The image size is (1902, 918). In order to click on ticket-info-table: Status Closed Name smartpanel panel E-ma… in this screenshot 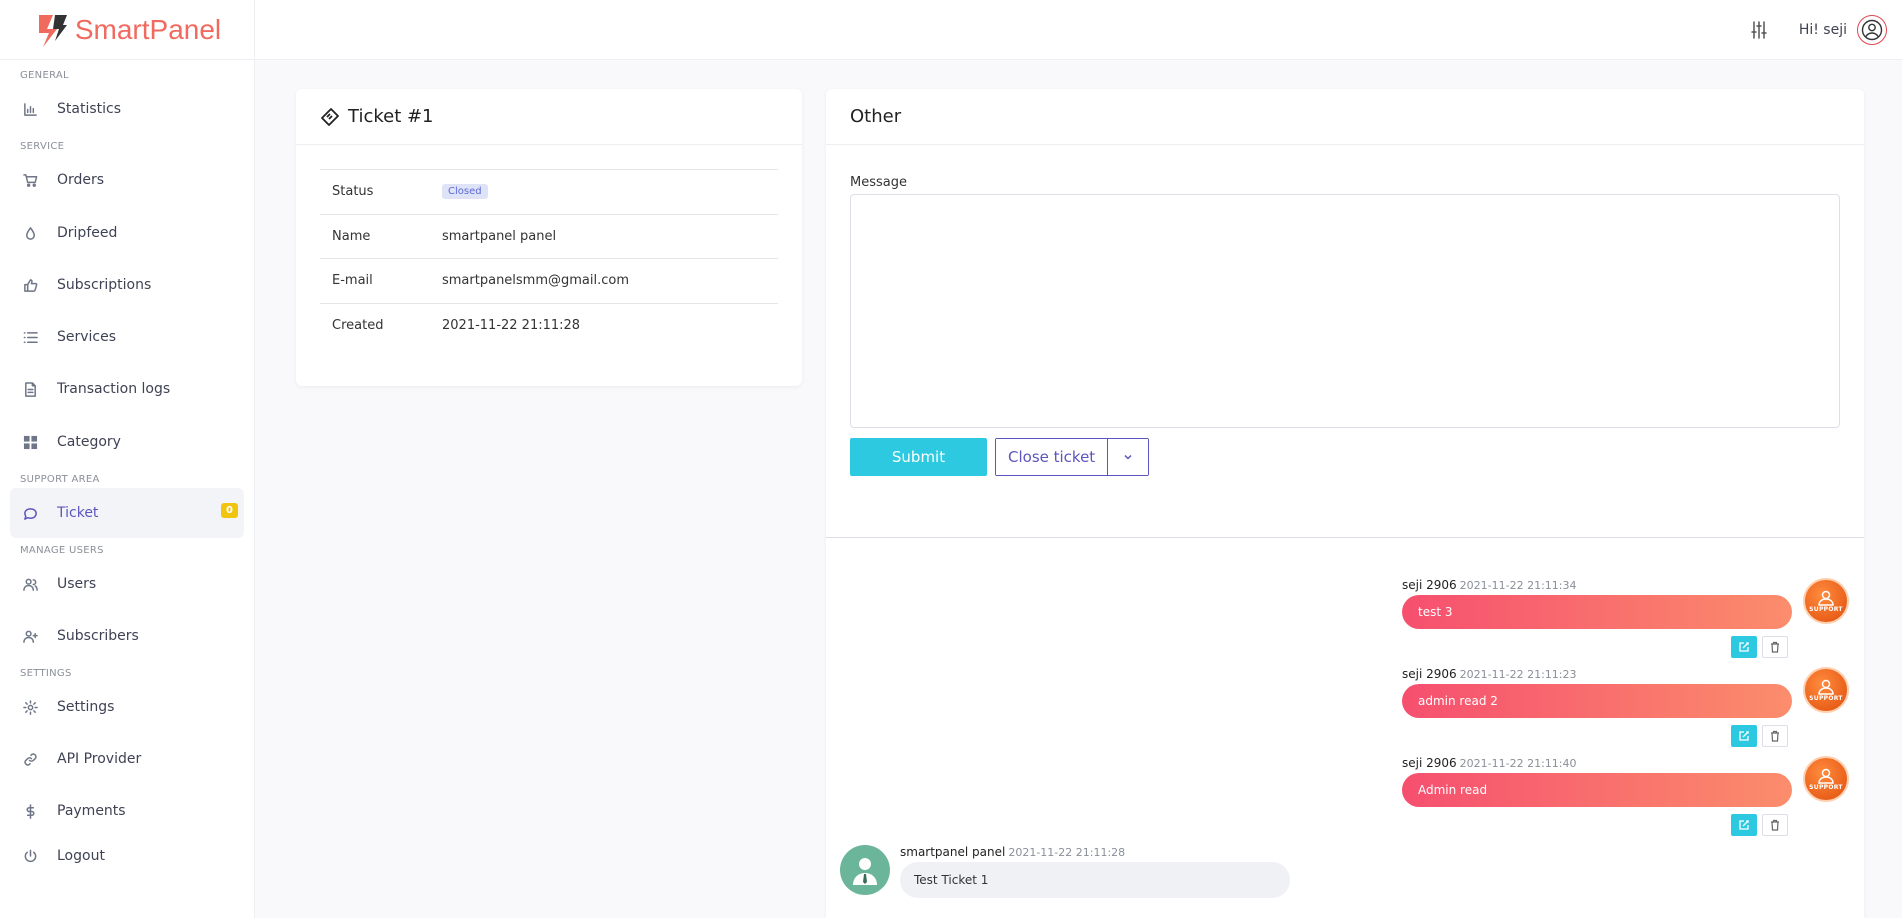, I will do `click(549, 258)`.